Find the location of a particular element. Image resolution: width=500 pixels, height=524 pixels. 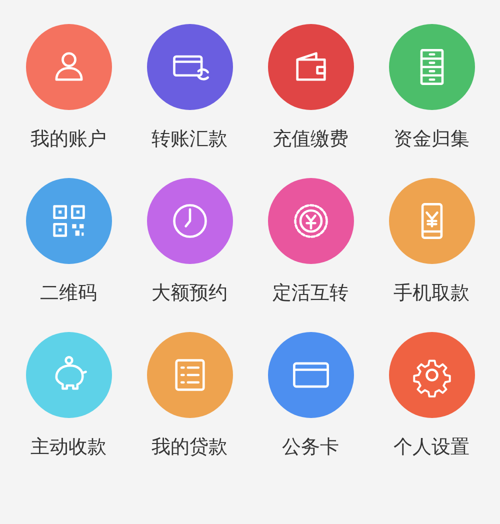

menu-label: 转账汇款 is located at coordinates (190, 139).